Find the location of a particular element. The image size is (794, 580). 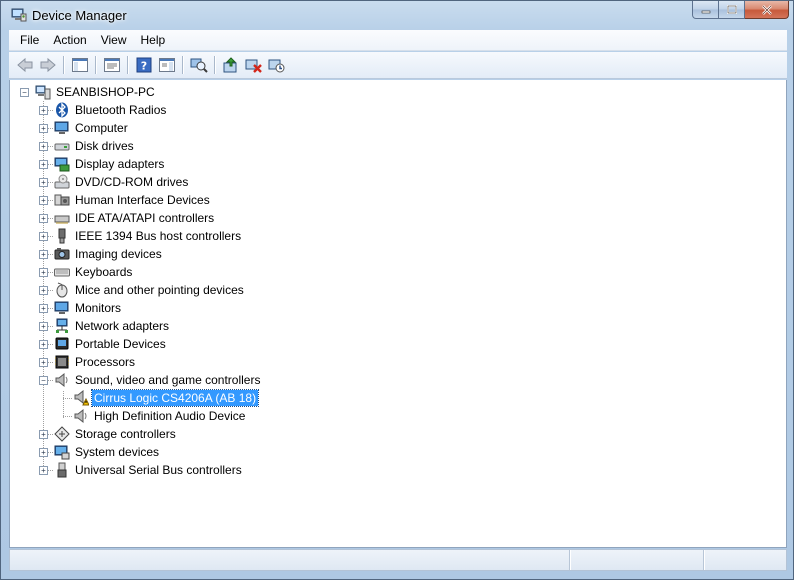

tree-category-label: Monitors is located at coordinates (98, 308).